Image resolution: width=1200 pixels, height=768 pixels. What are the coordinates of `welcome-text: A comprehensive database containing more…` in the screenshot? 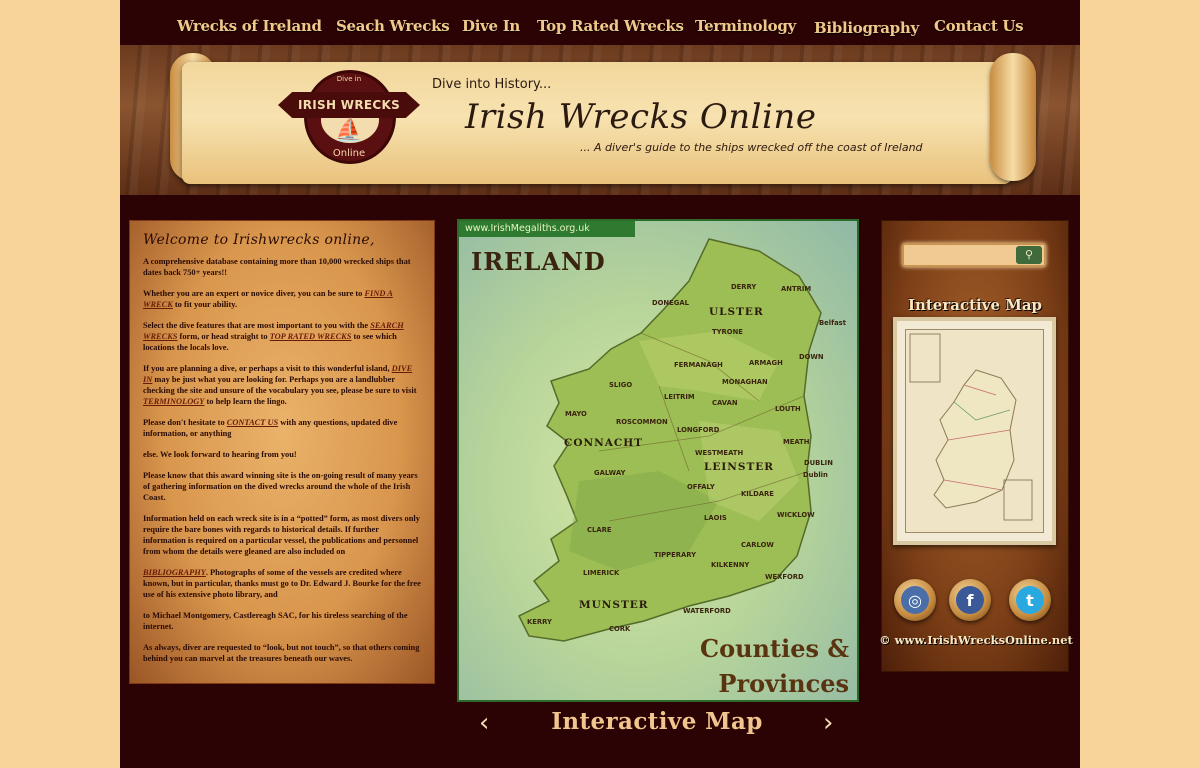 It's located at (277, 267).